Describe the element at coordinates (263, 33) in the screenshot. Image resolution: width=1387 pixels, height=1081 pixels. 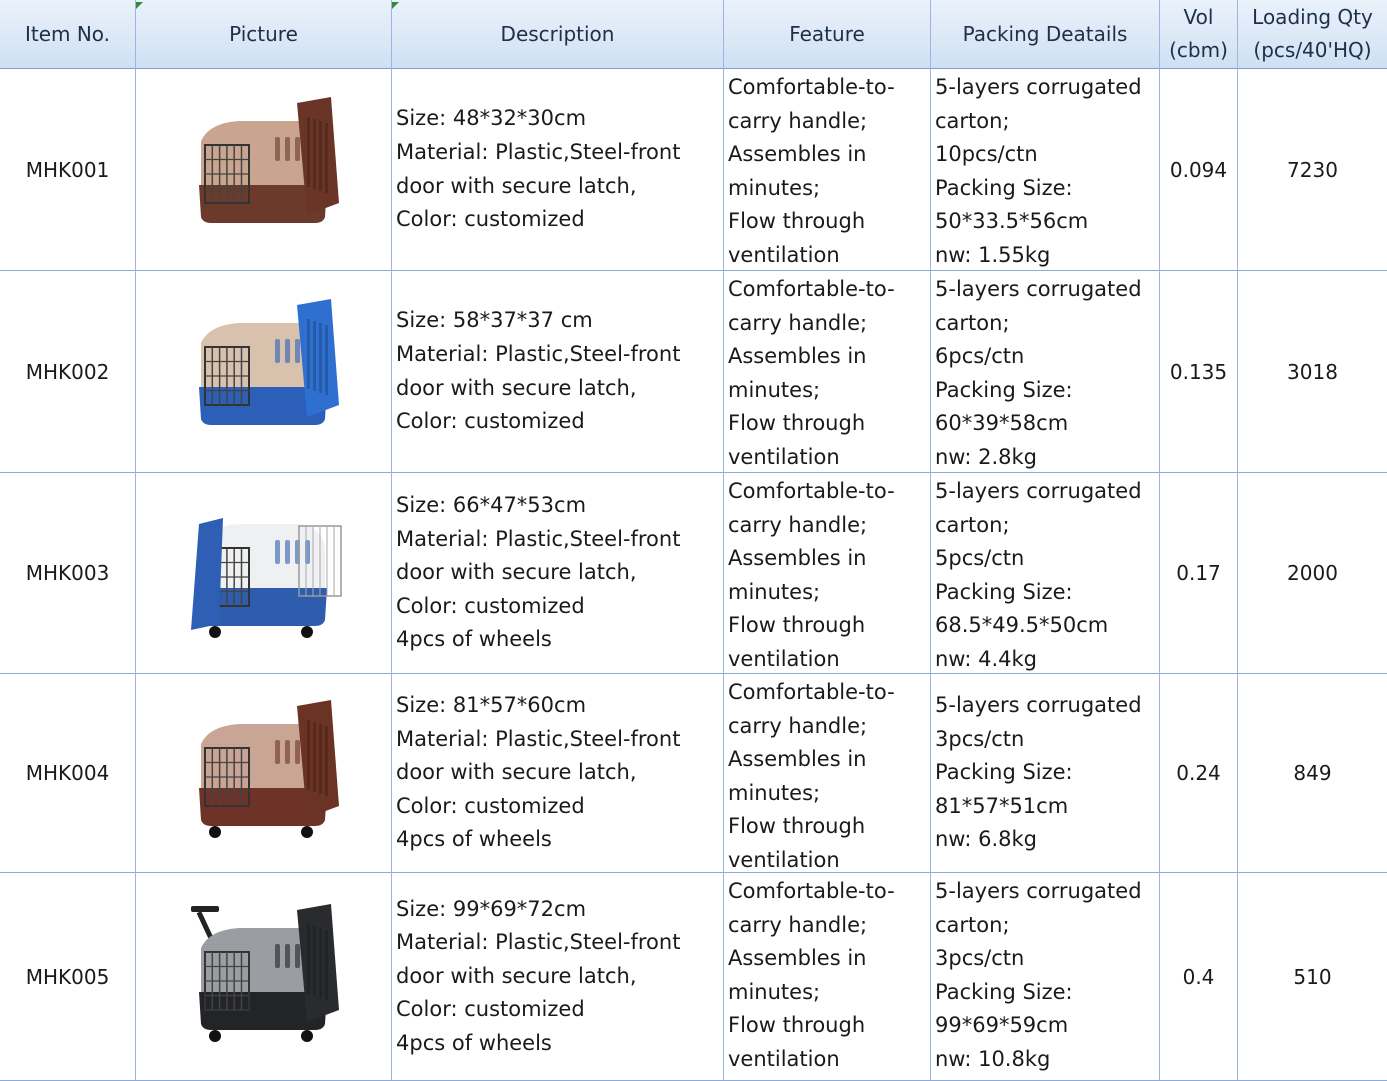
I see `header-picture: Picture` at that location.